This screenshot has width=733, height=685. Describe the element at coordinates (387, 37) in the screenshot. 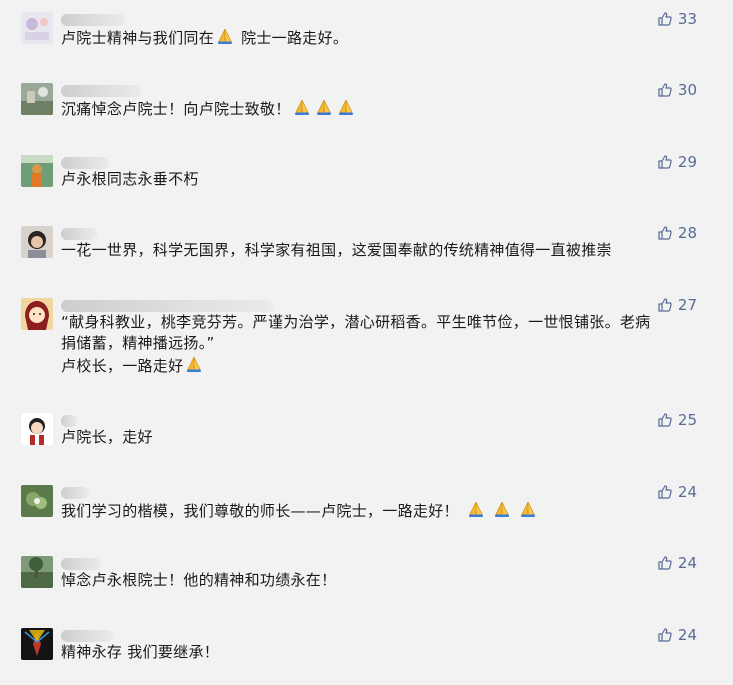

I see `comment-text: 卢院士精神与我们同在 院士一路走好。` at that location.